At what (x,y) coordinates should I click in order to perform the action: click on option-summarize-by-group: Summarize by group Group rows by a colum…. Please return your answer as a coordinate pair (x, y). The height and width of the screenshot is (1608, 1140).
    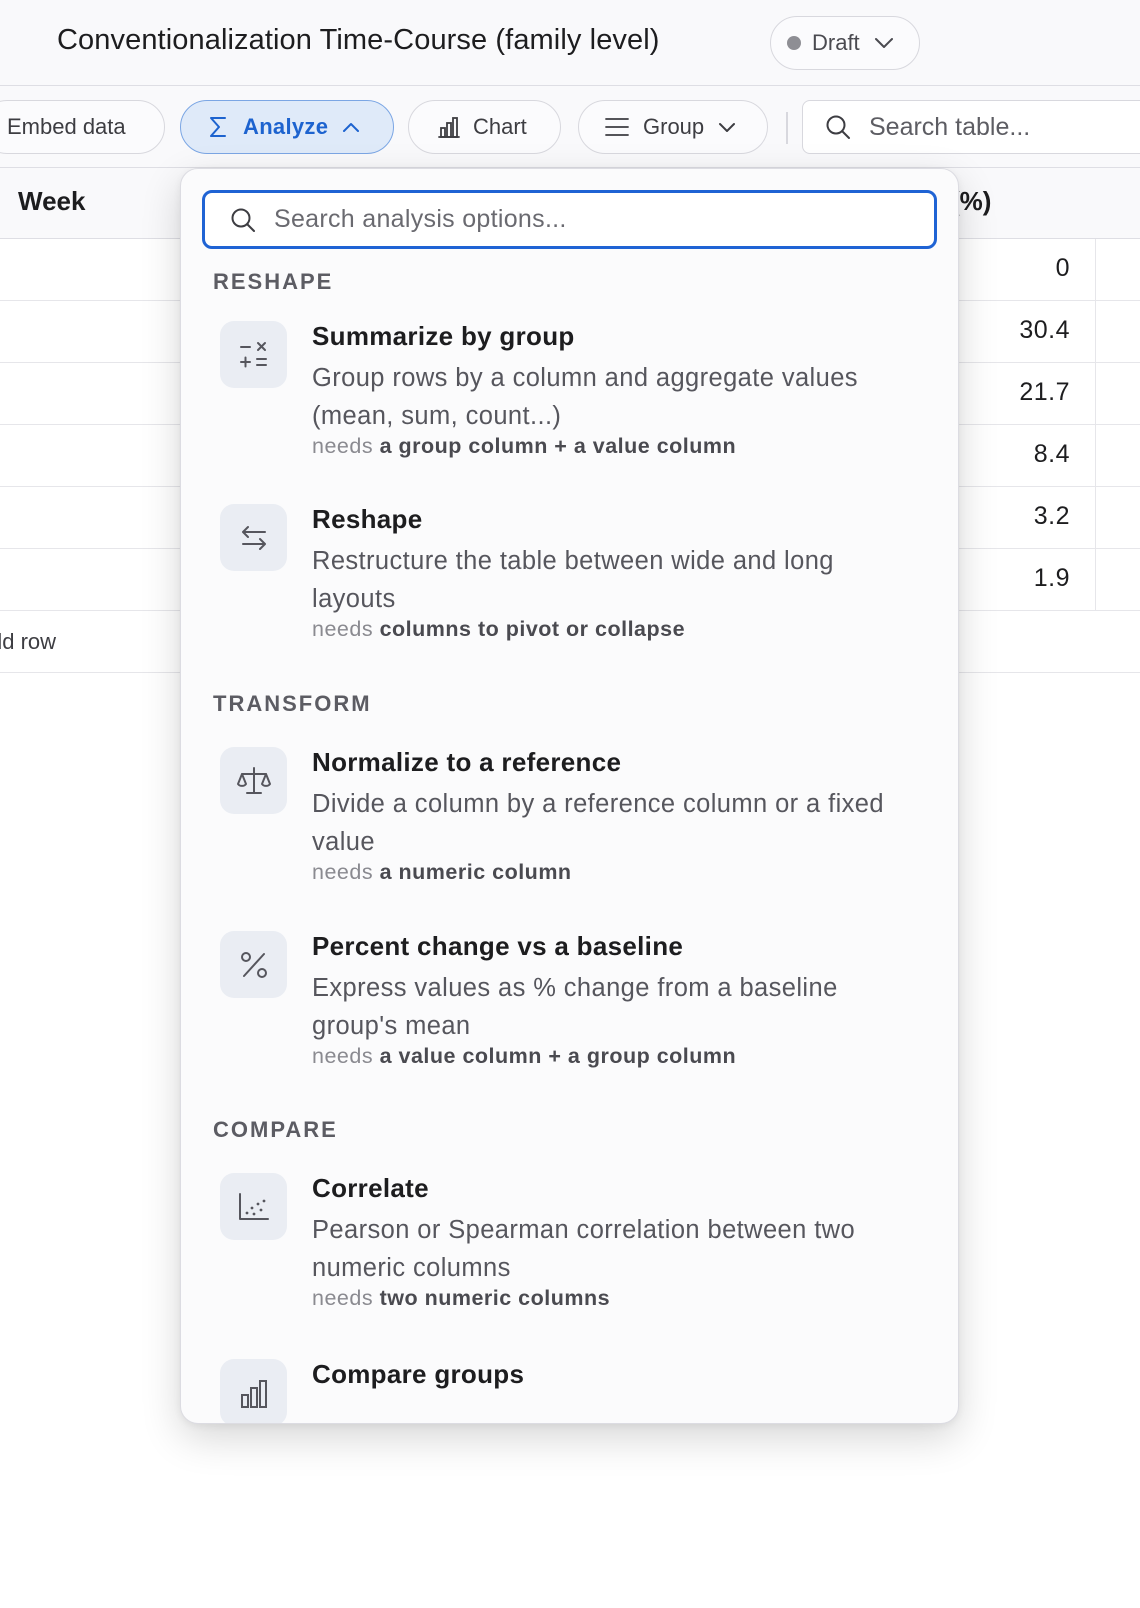
    Looking at the image, I should click on (569, 391).